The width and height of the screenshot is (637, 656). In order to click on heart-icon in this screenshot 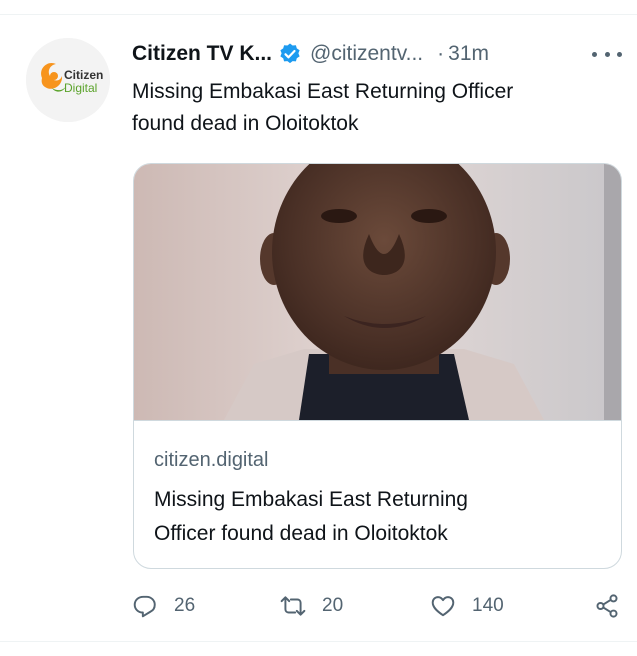, I will do `click(443, 606)`.